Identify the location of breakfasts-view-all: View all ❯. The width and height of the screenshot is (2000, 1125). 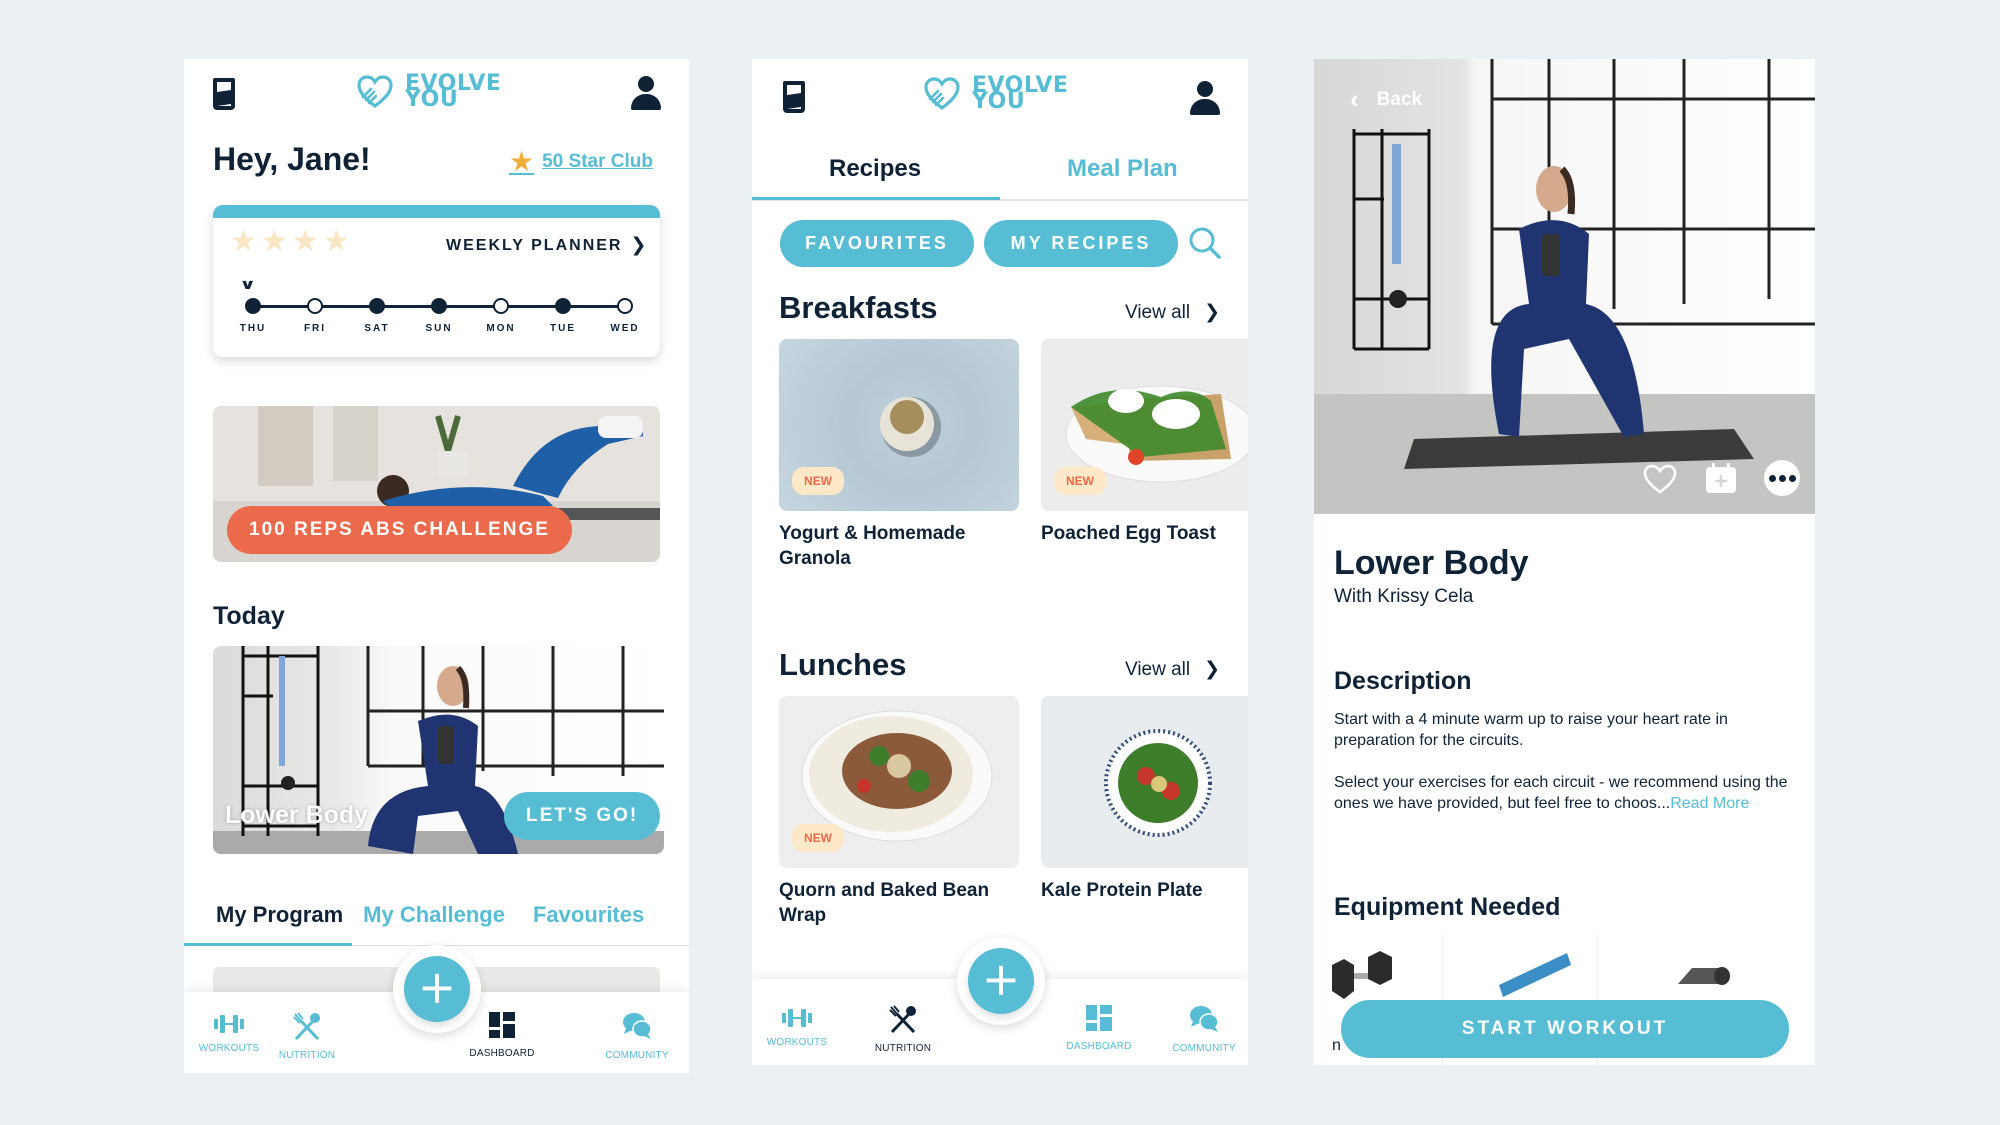
(1172, 312).